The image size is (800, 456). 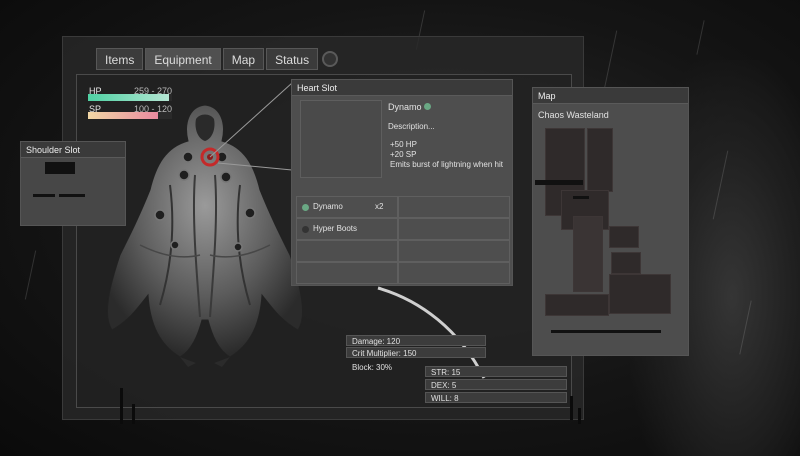 What do you see at coordinates (442, 207) in the screenshot?
I see `inventory-slot: x2` at bounding box center [442, 207].